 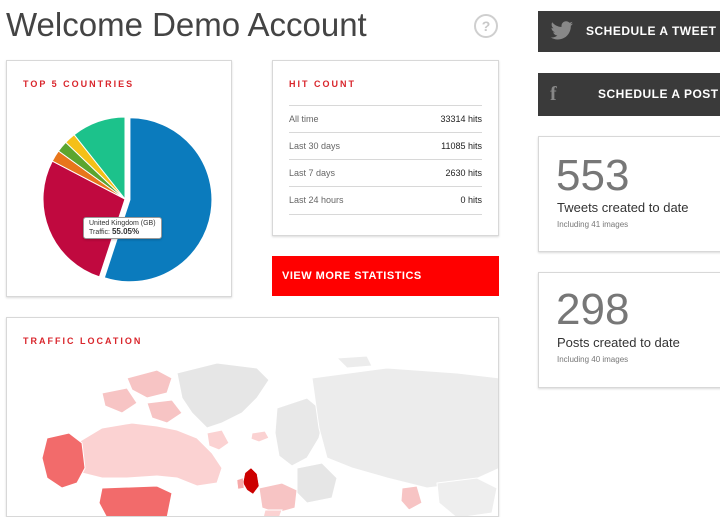 What do you see at coordinates (100, 232) in the screenshot?
I see `tooltip-traffic-label: Traffic:` at bounding box center [100, 232].